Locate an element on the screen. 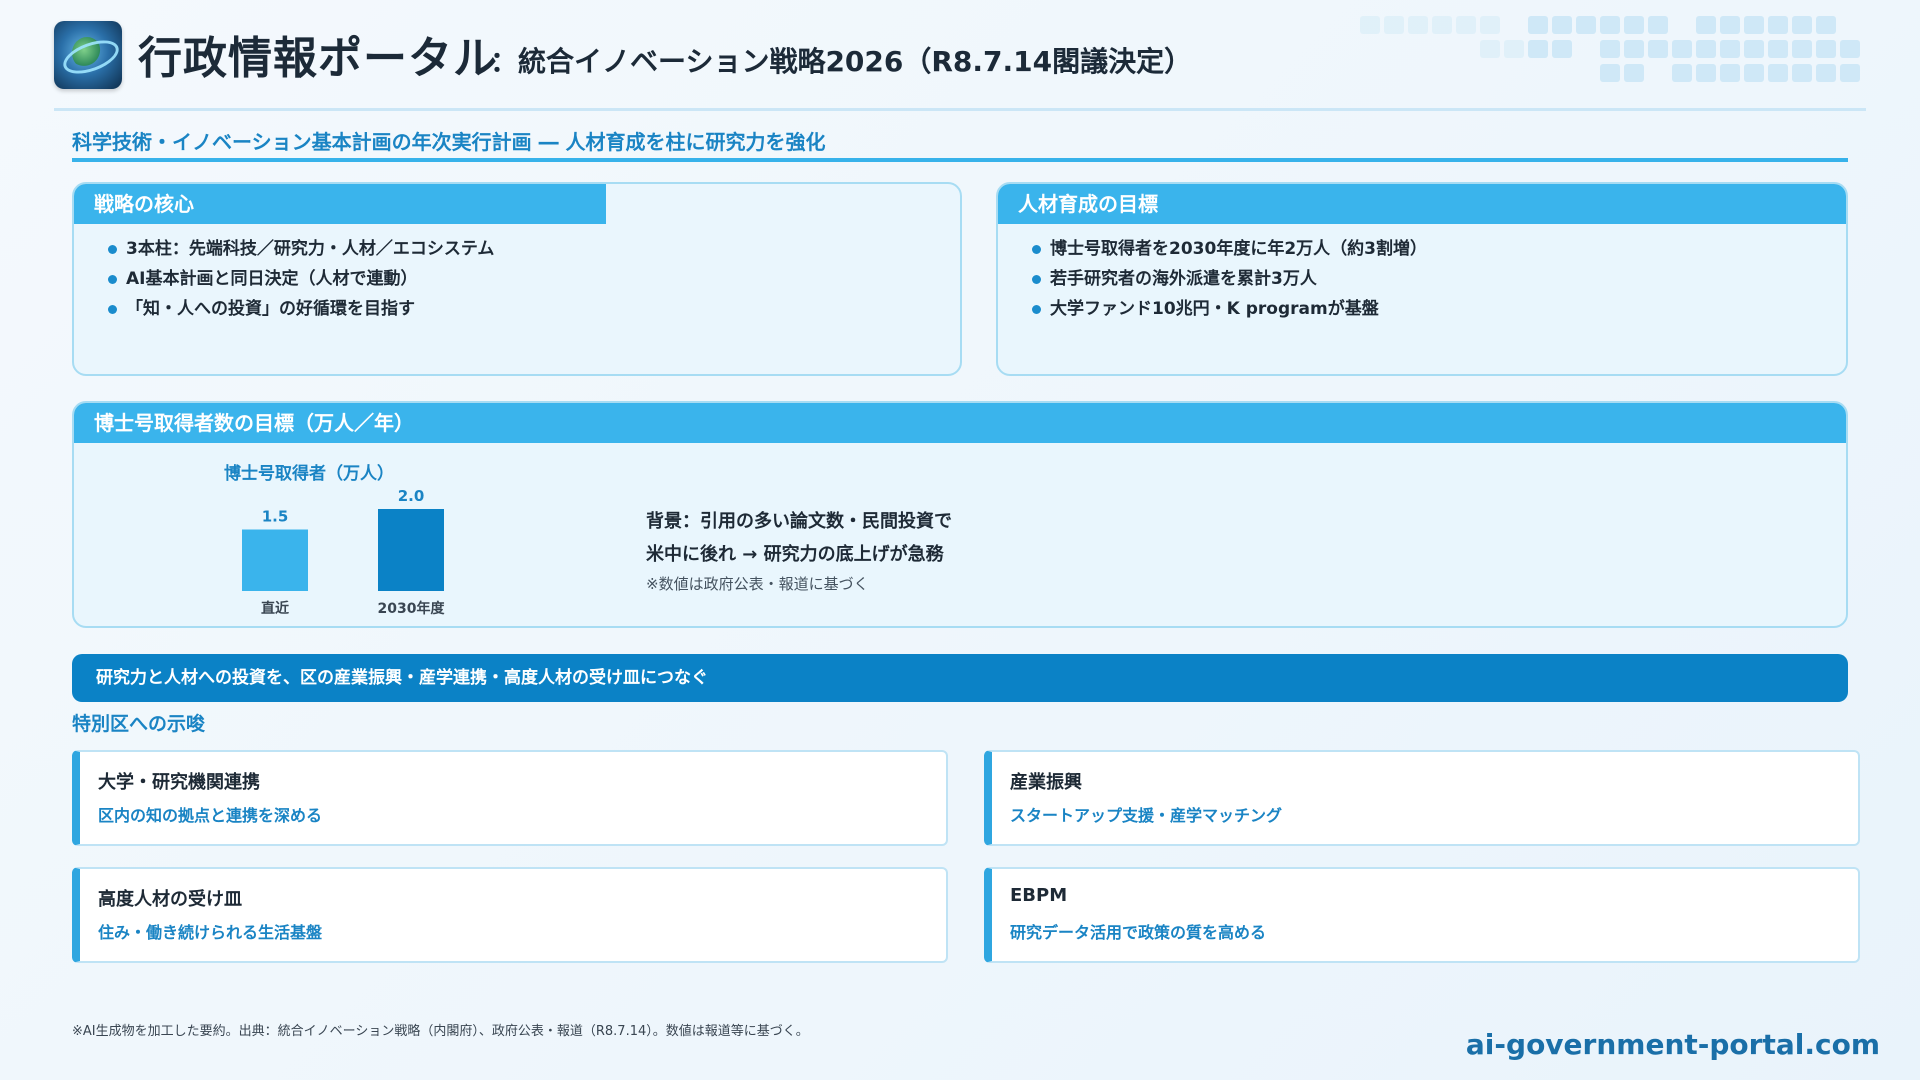 Image resolution: width=1920 pixels, height=1080 pixels. tile-title: 高度人材の受け皿 is located at coordinates (170, 899).